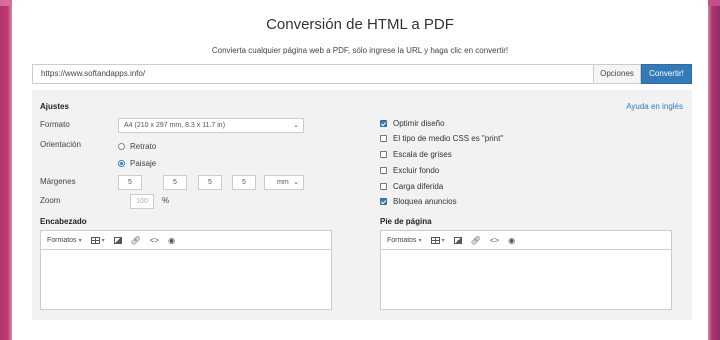  Describe the element at coordinates (166, 200) in the screenshot. I see `zoom-unit: %` at that location.